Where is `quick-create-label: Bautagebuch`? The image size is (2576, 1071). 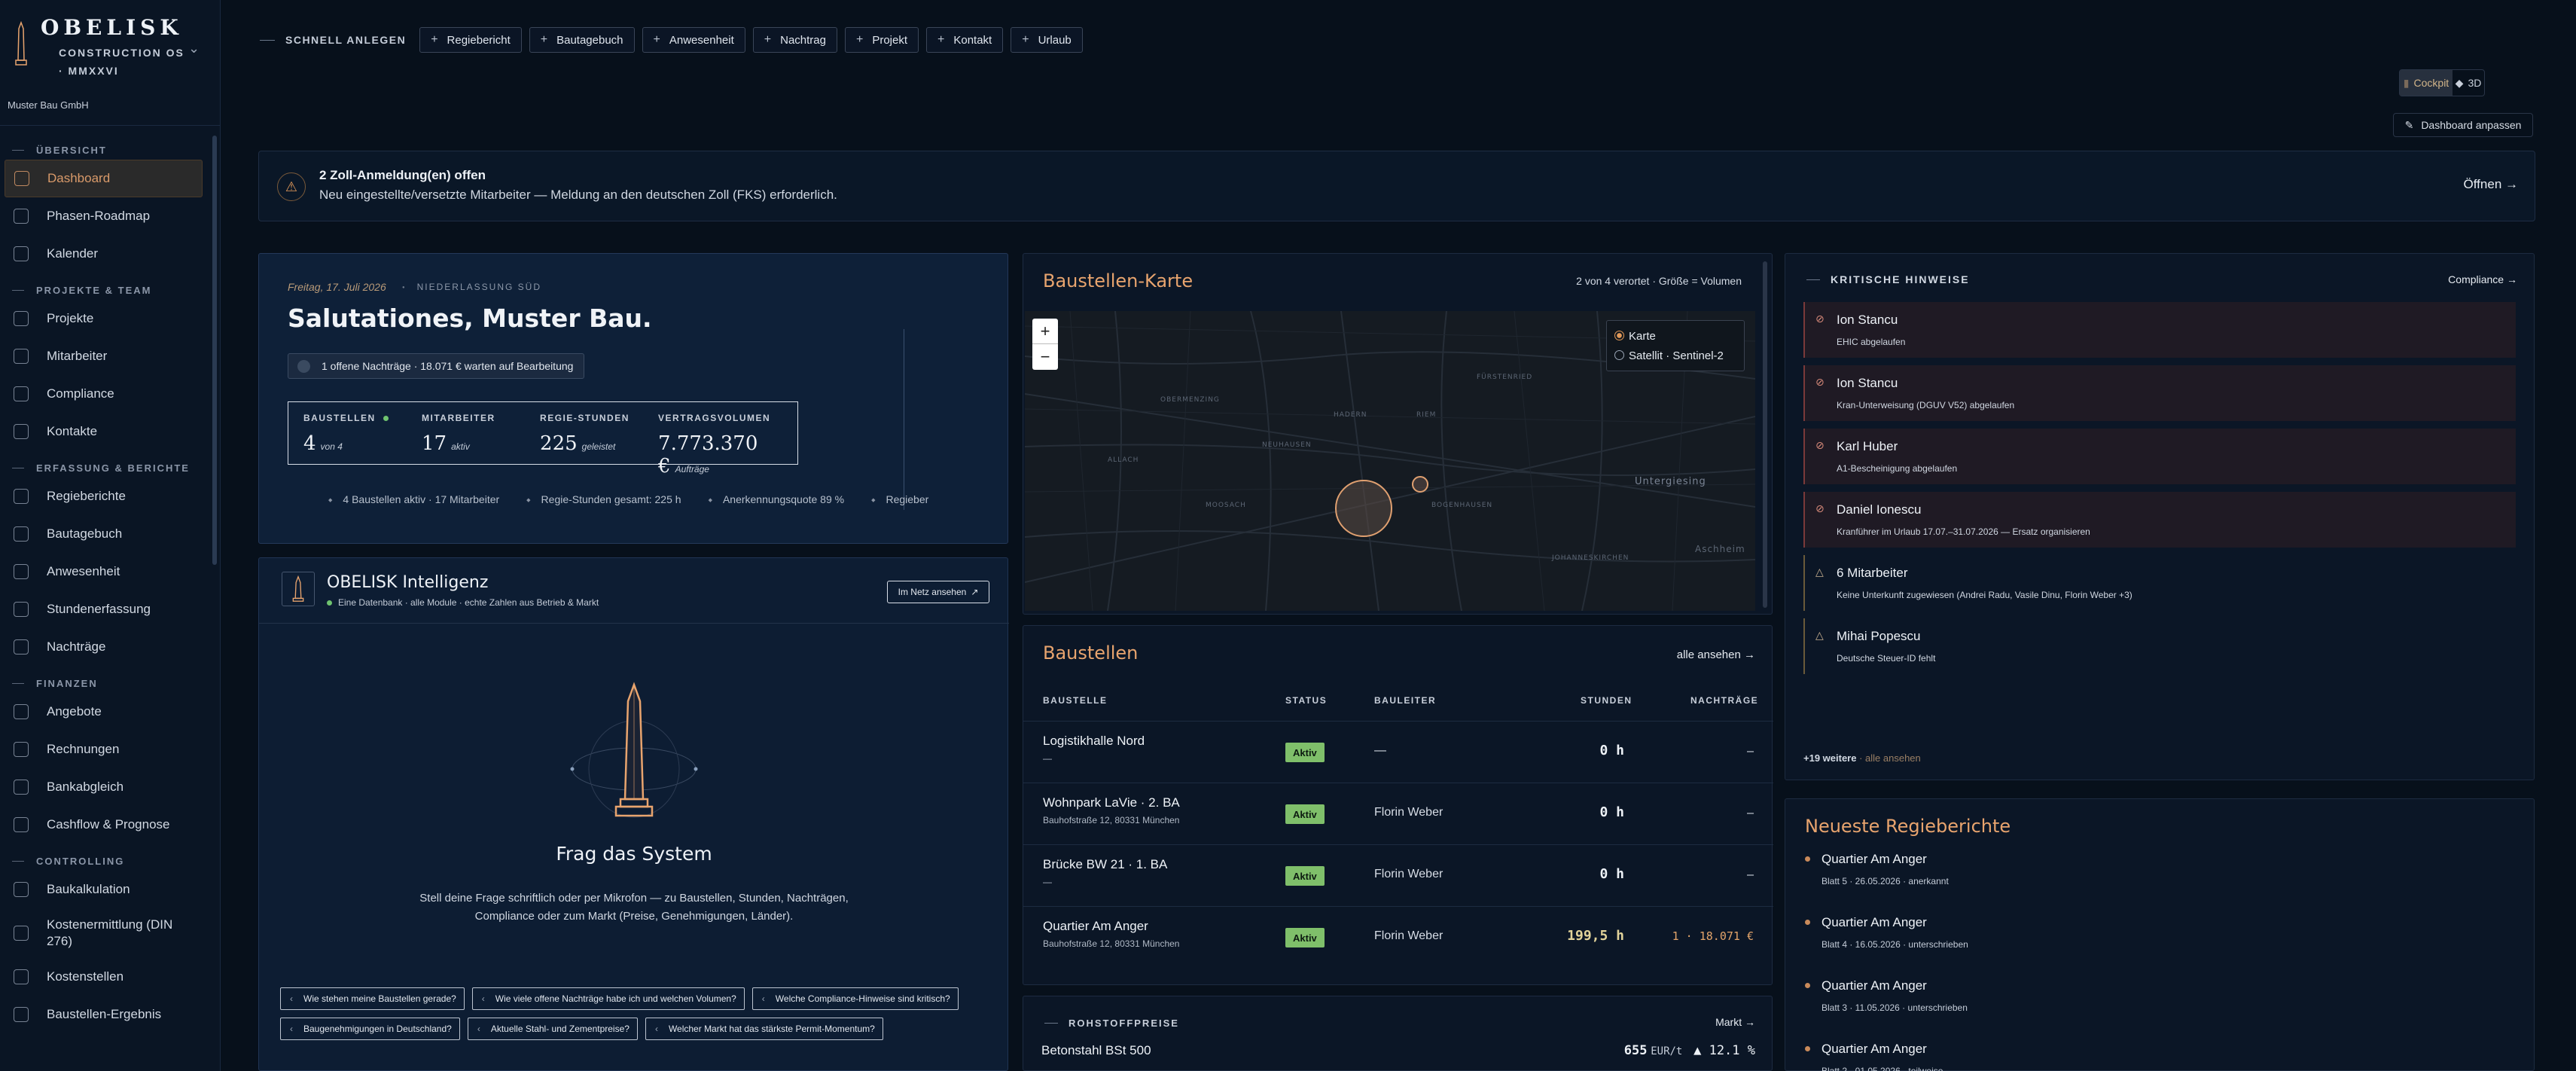 quick-create-label: Bautagebuch is located at coordinates (589, 40).